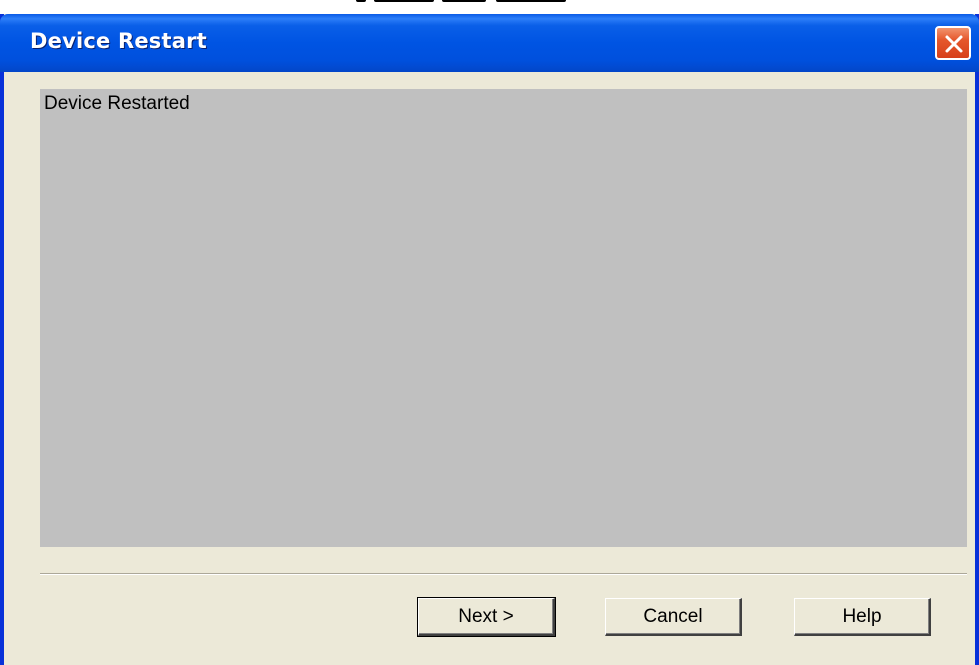 The height and width of the screenshot is (665, 979). Describe the element at coordinates (486, 617) in the screenshot. I see `next-button: Next >` at that location.